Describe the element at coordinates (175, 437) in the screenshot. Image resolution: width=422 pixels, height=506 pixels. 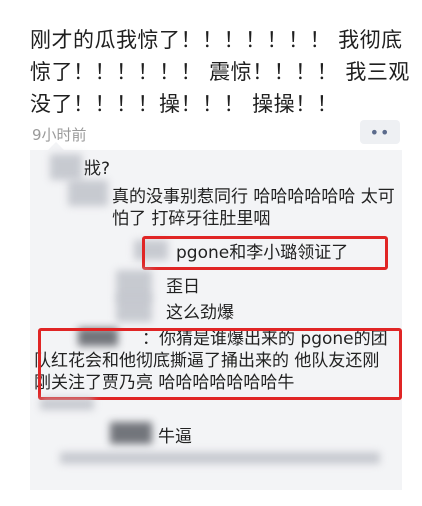
I see `comment-text: 牛逼` at that location.